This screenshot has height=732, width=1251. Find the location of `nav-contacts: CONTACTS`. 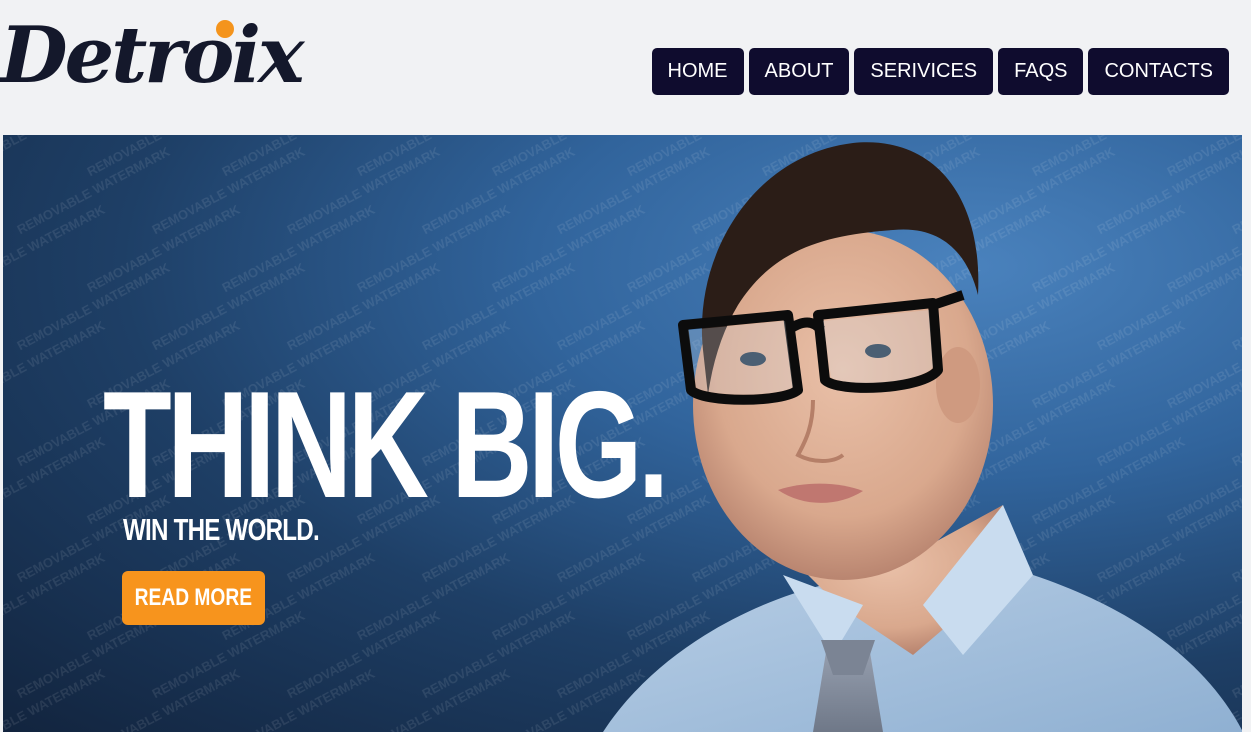

nav-contacts: CONTACTS is located at coordinates (1158, 71).